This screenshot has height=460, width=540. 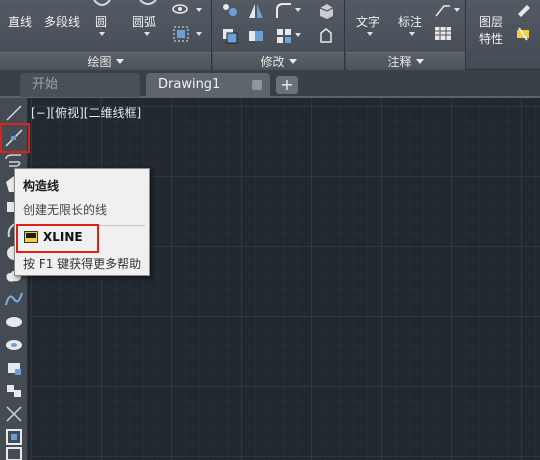 I want to click on ellipse-icon, so click(x=14, y=322).